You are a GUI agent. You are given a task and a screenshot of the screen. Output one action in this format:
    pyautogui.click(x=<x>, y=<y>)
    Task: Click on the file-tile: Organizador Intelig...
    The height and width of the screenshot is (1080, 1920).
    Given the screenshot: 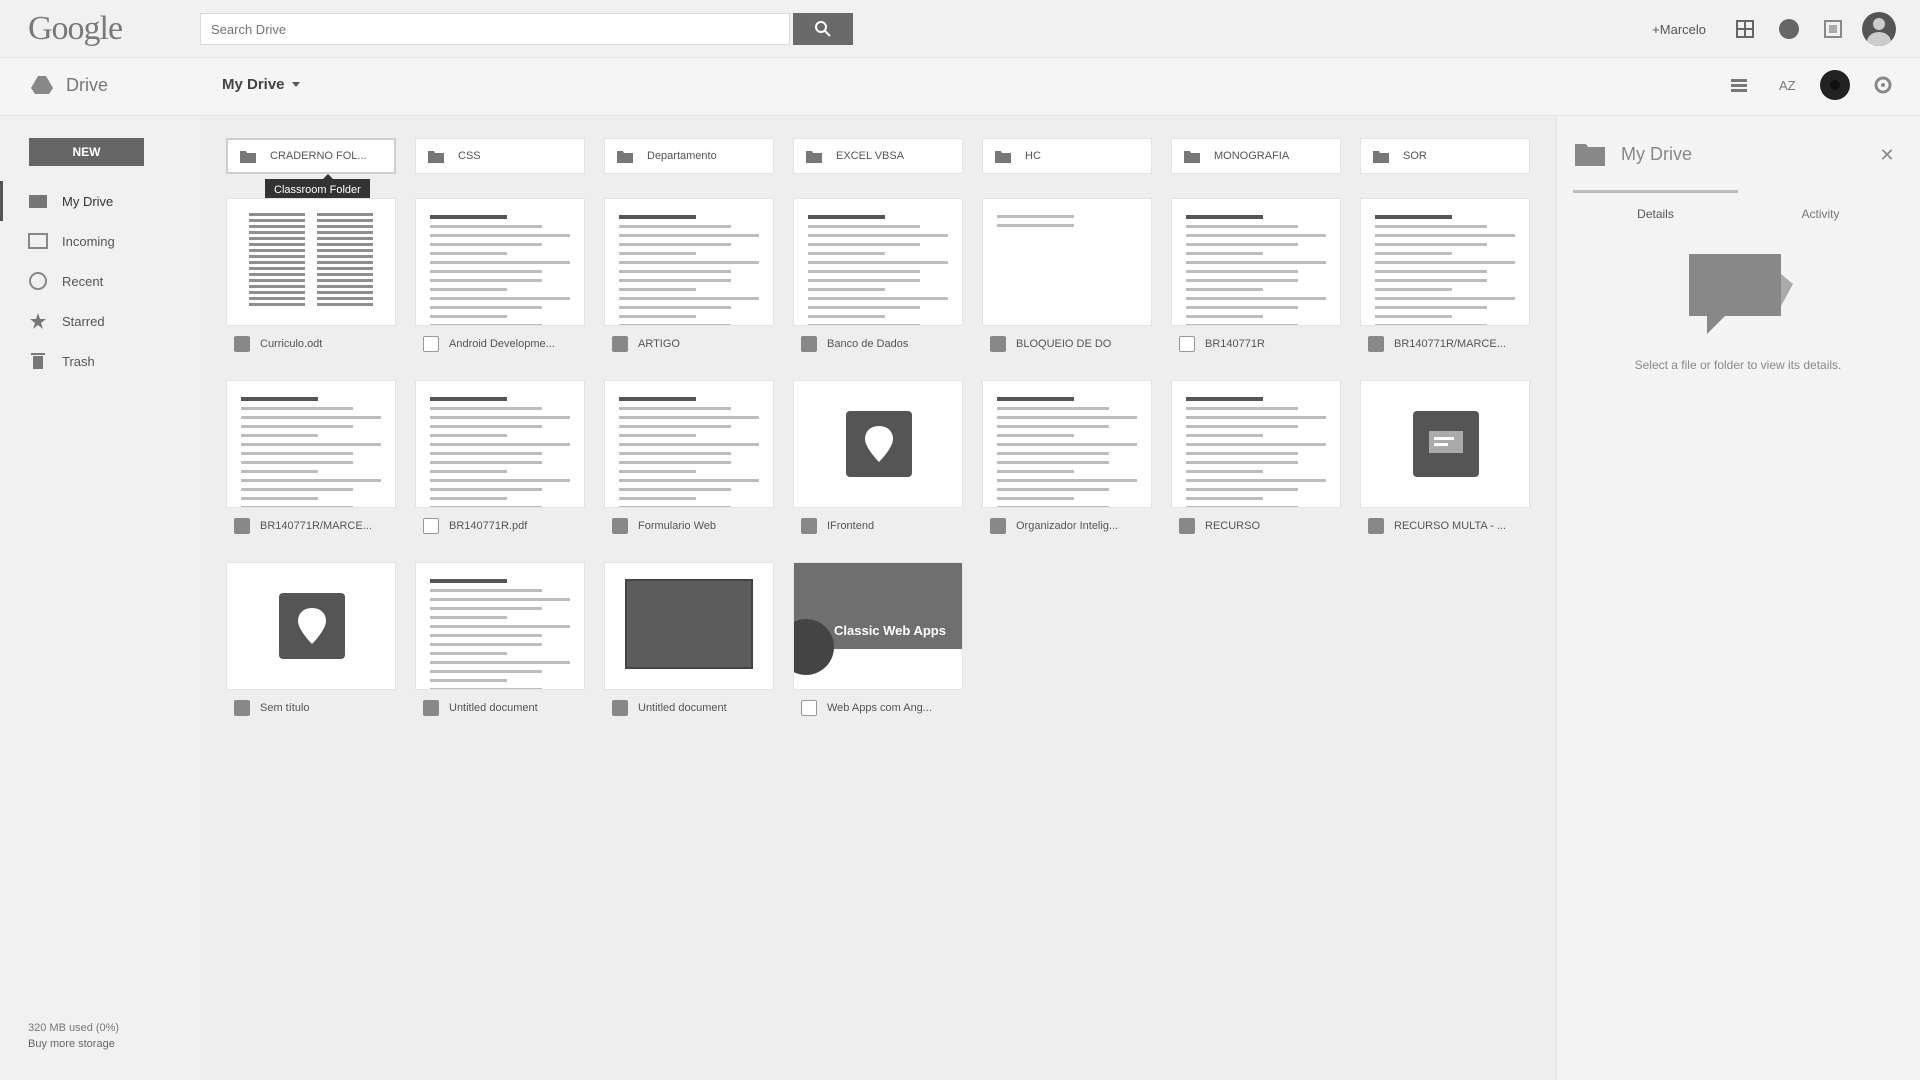 What is the action you would take?
    pyautogui.click(x=1067, y=464)
    